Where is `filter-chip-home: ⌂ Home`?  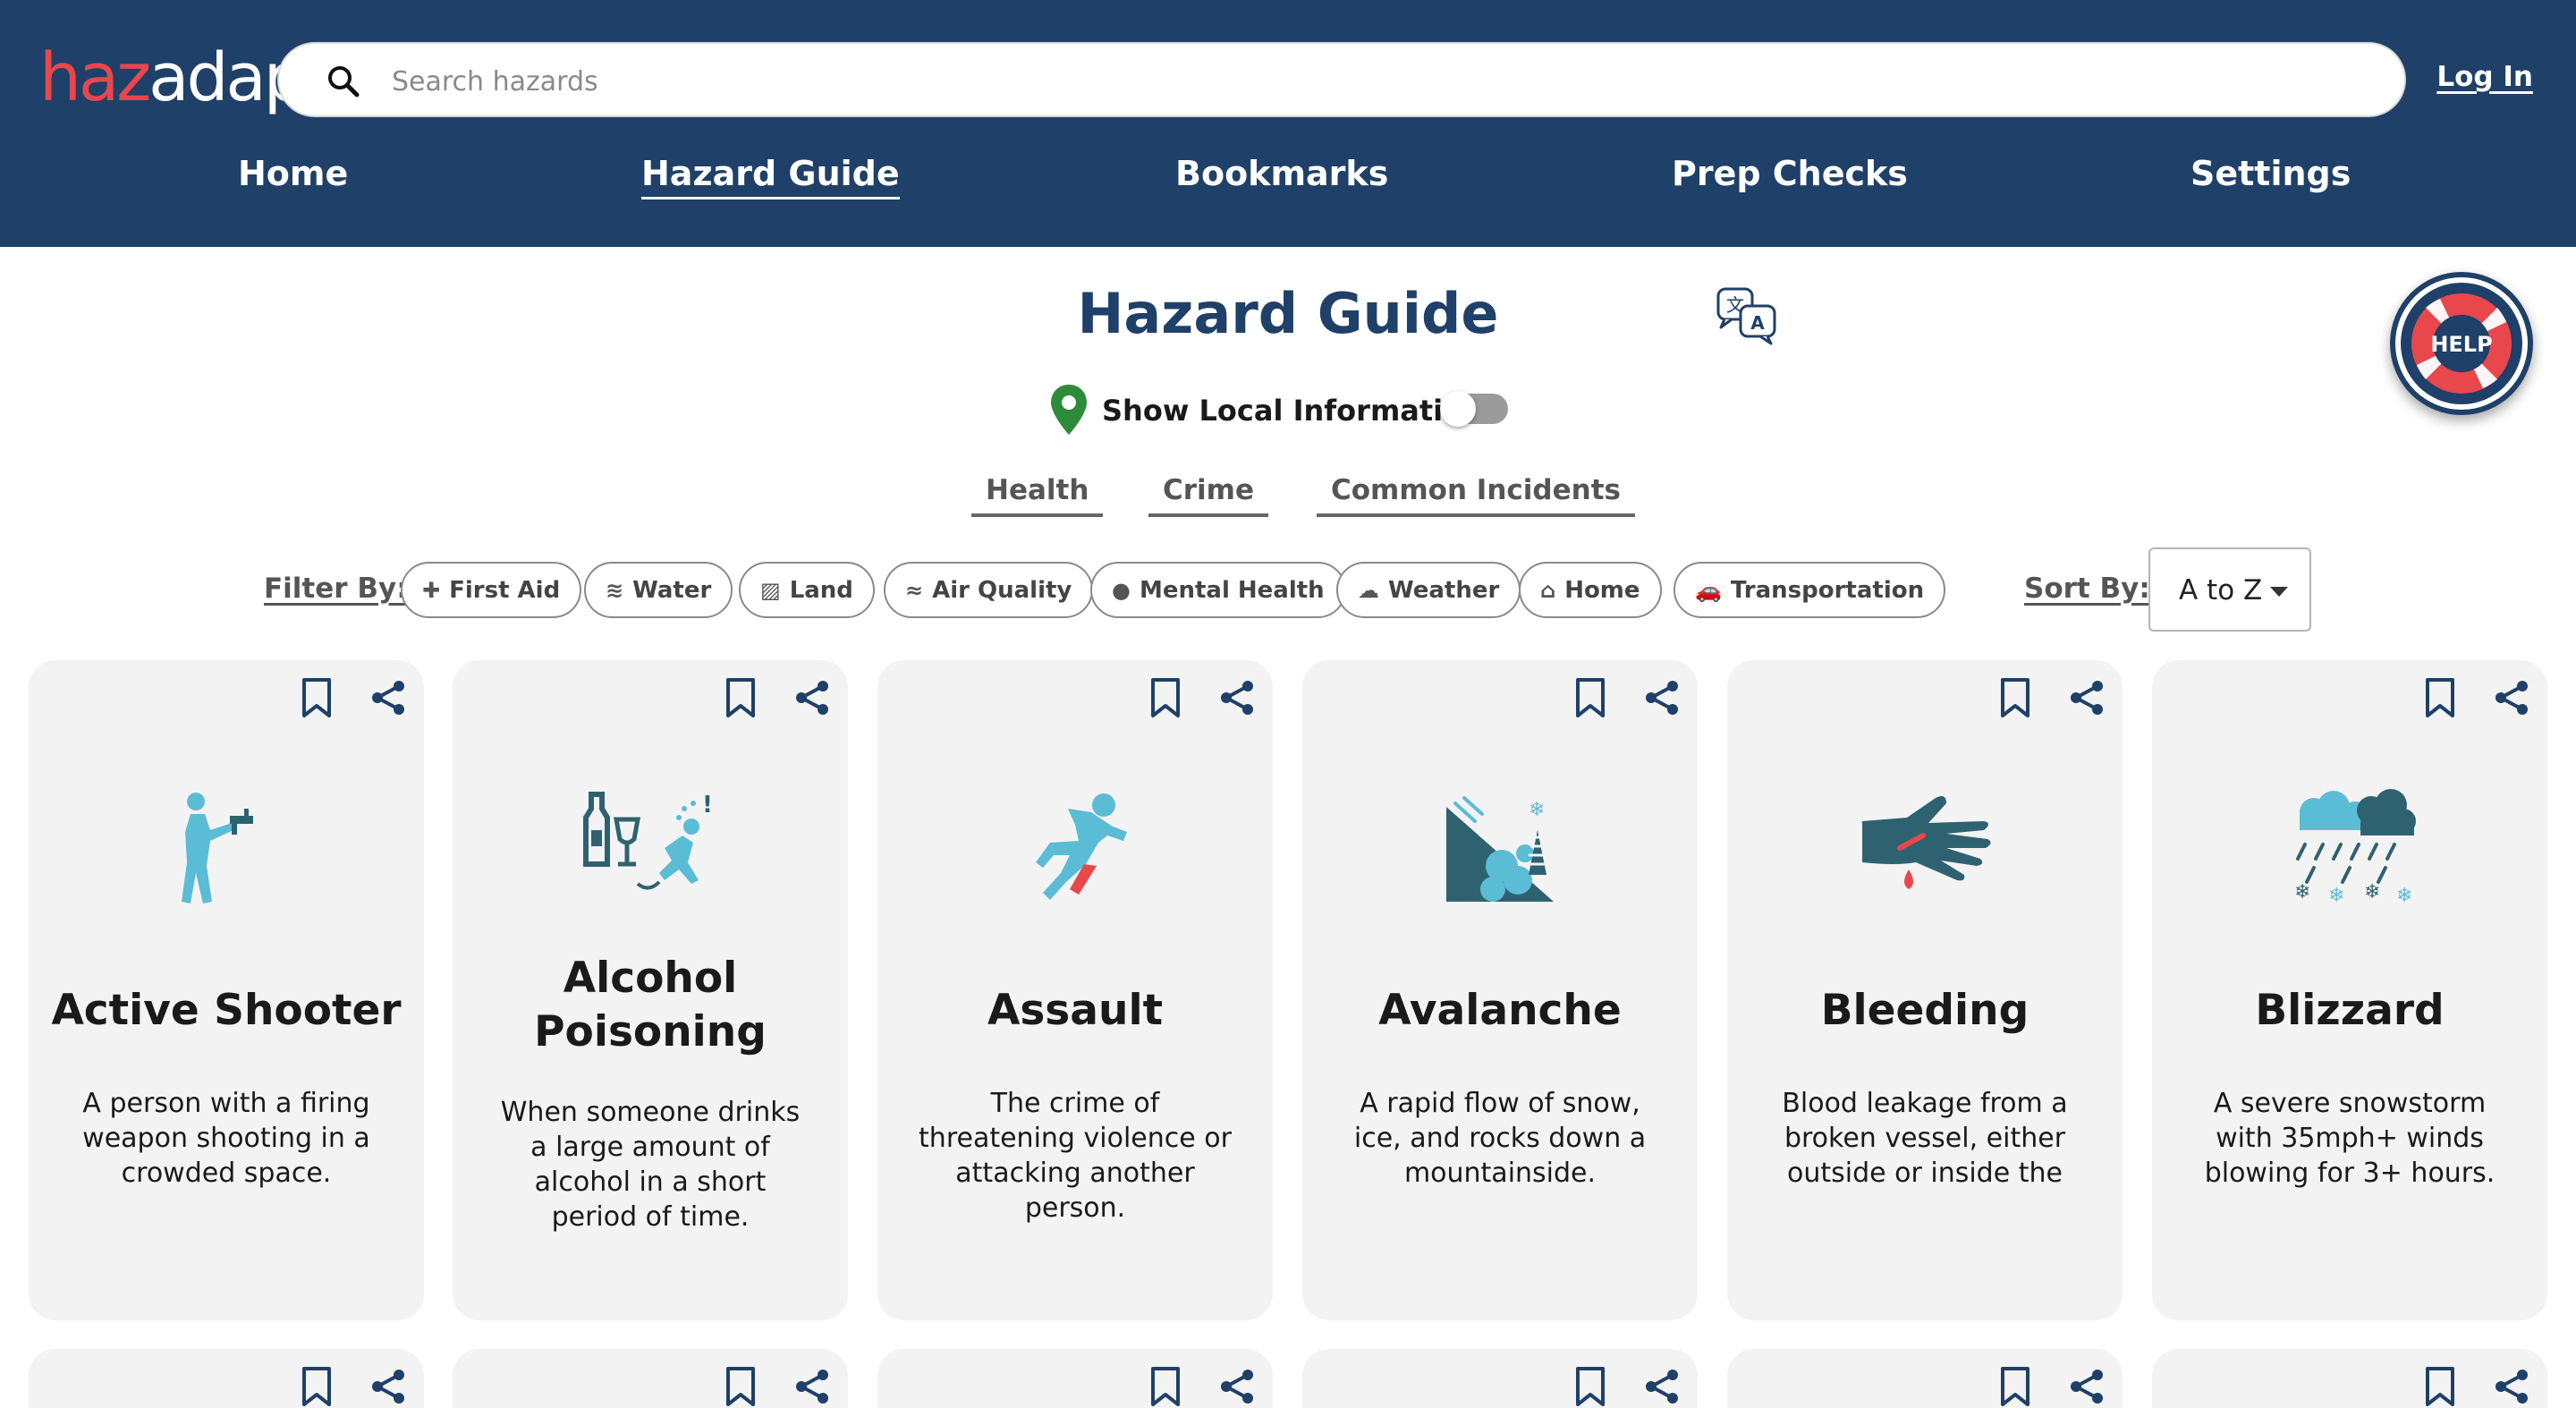
filter-chip-home: ⌂ Home is located at coordinates (1590, 590).